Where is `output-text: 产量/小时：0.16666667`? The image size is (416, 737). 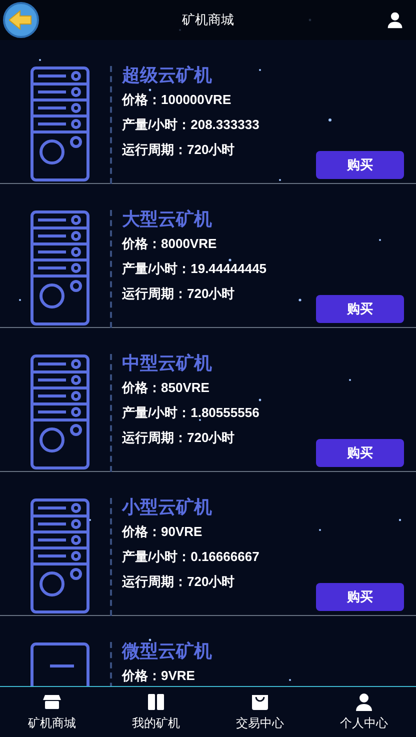
output-text: 产量/小时：0.16666667 is located at coordinates (191, 557).